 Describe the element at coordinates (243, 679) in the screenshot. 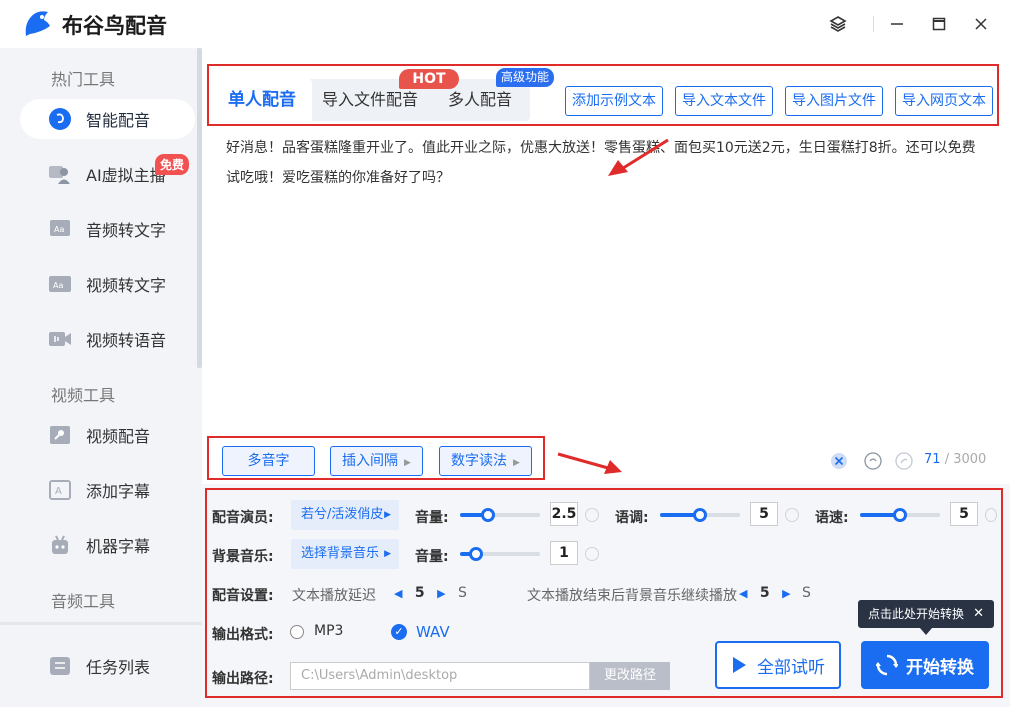

I see `path-label: 输出路径:` at that location.